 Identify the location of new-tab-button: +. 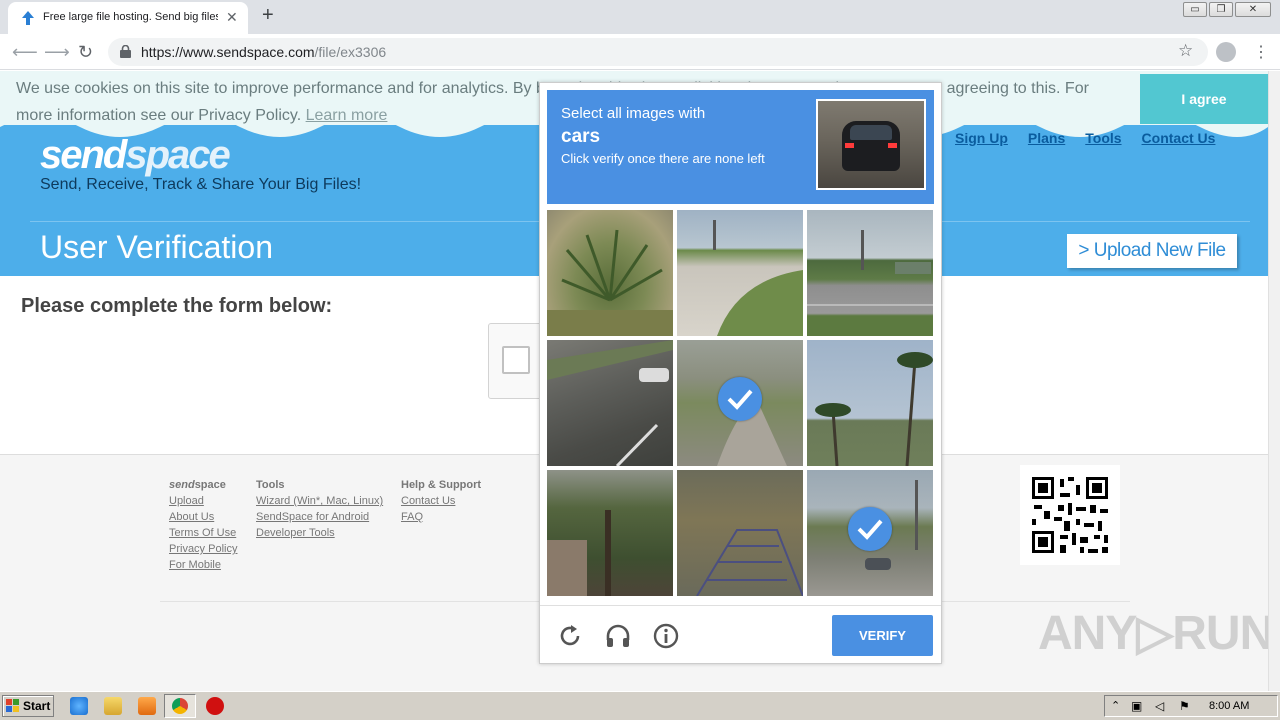
(268, 15).